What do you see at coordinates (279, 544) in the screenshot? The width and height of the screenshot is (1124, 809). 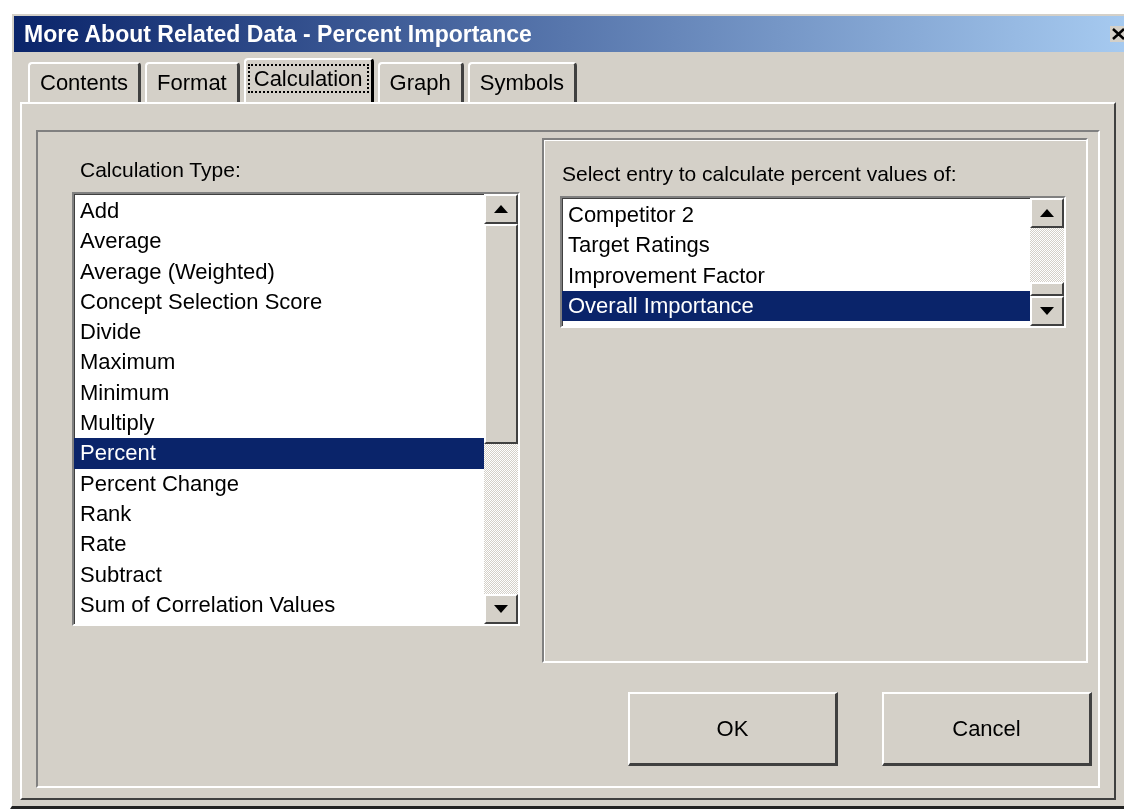 I see `list-item: Rate` at bounding box center [279, 544].